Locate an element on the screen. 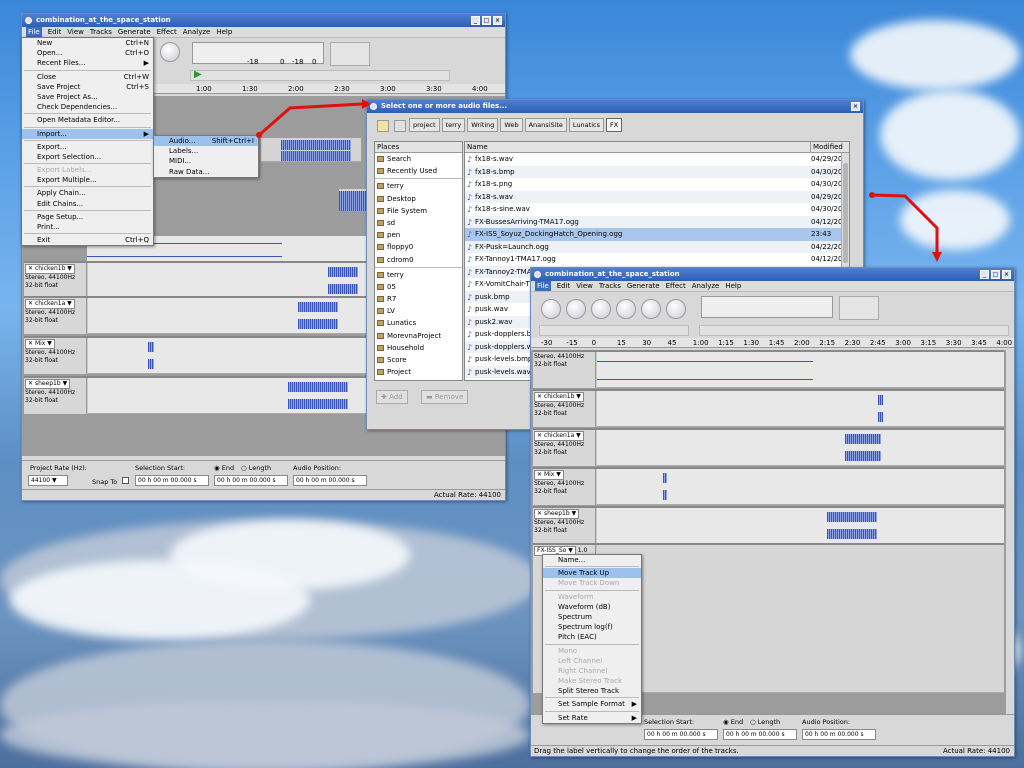 Image resolution: width=1024 pixels, height=768 pixels. menu-help: Help is located at coordinates (224, 32).